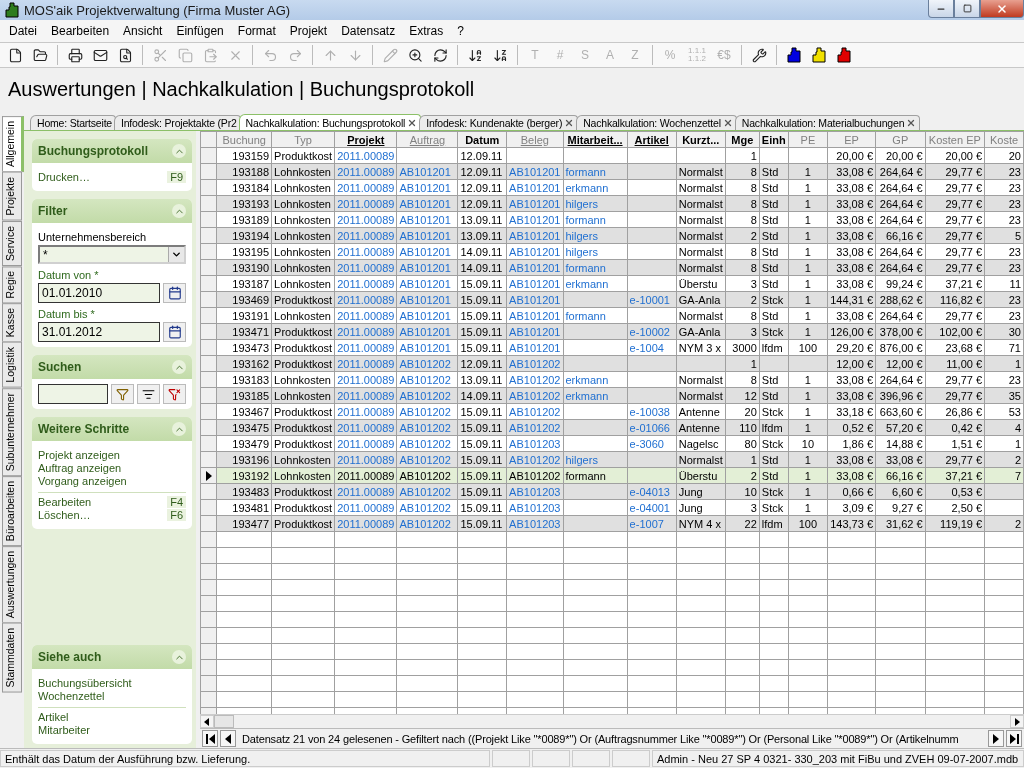  Describe the element at coordinates (961, 331) in the screenshot. I see `table-cell: 102,00 €` at that location.